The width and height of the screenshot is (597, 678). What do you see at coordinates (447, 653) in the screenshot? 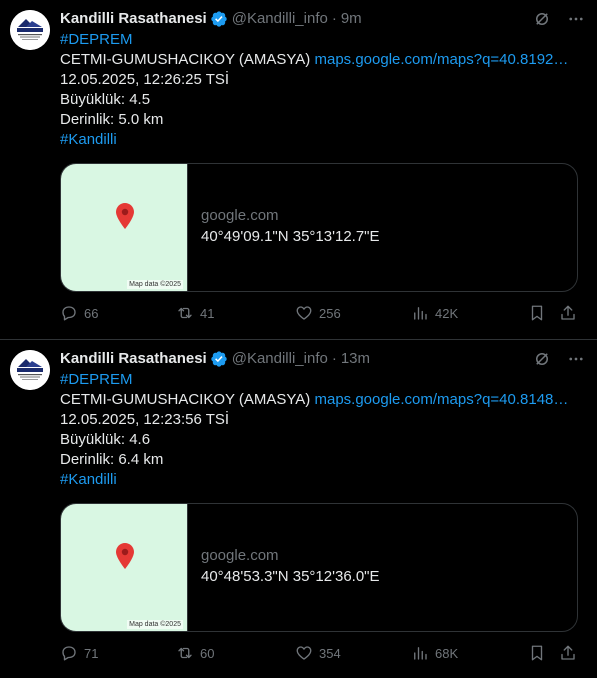
I see `view-count: 68K` at bounding box center [447, 653].